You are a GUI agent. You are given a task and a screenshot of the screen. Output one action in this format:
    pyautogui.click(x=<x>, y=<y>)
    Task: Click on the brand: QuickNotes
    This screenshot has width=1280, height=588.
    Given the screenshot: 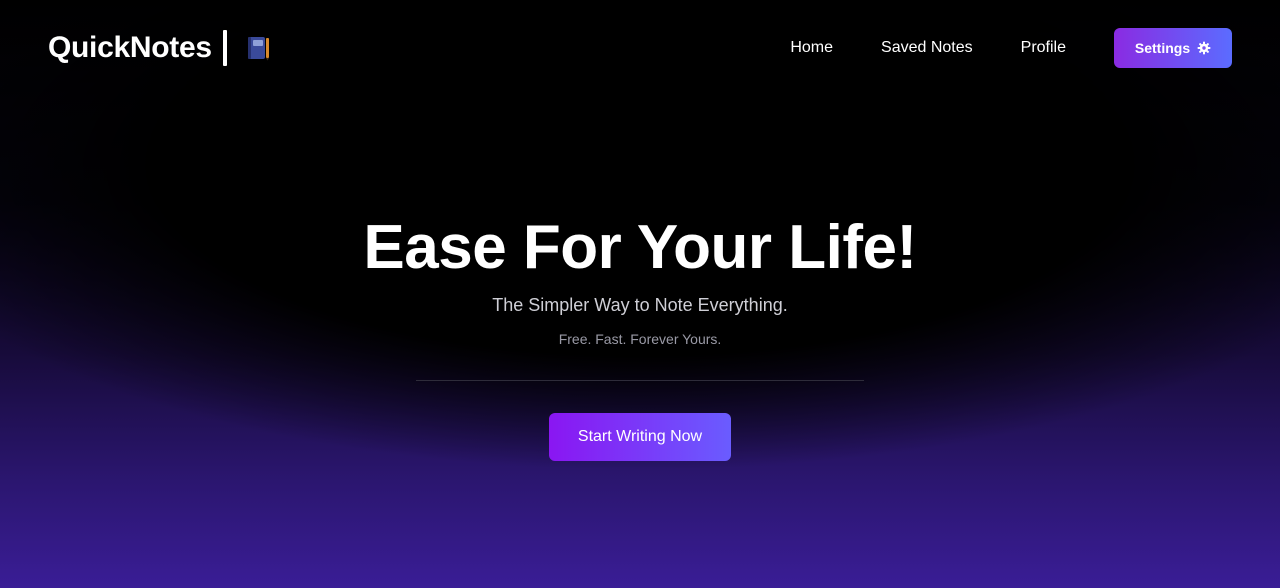 What is the action you would take?
    pyautogui.click(x=159, y=48)
    